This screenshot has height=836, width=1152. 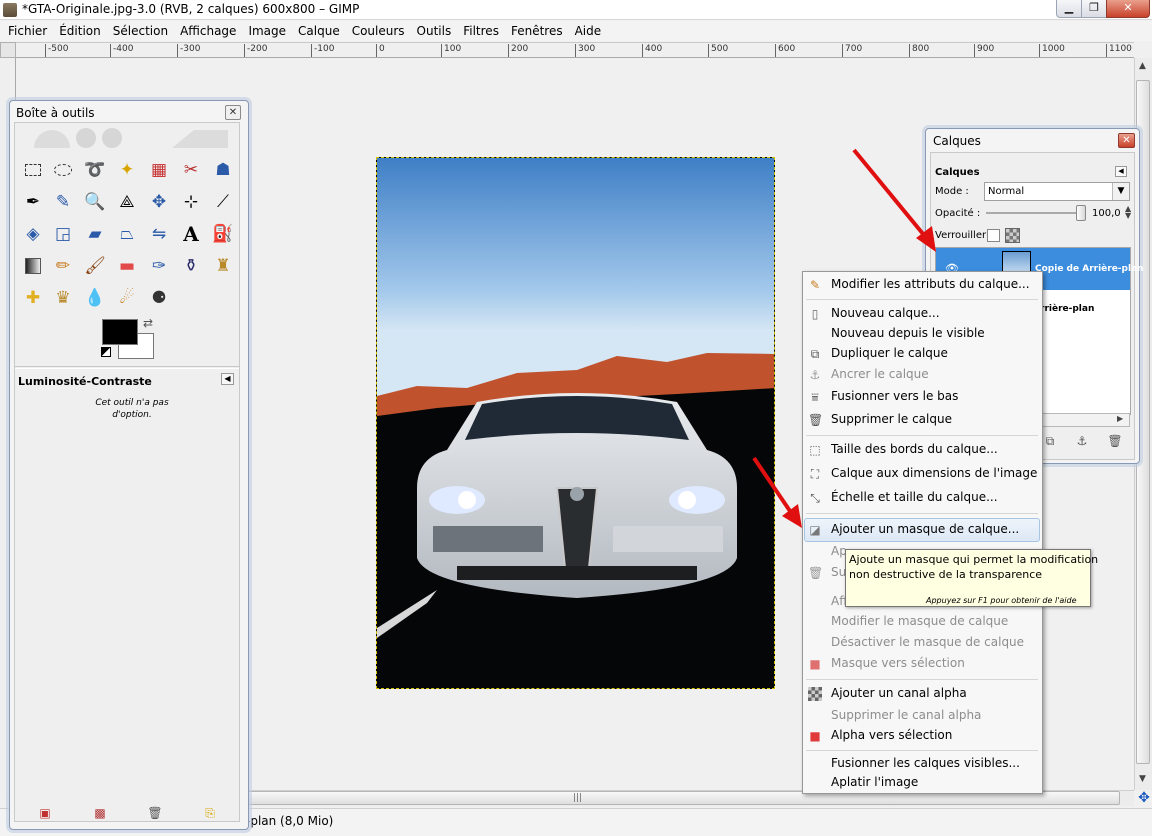 What do you see at coordinates (1036, 213) in the screenshot?
I see `opacity-slider-track` at bounding box center [1036, 213].